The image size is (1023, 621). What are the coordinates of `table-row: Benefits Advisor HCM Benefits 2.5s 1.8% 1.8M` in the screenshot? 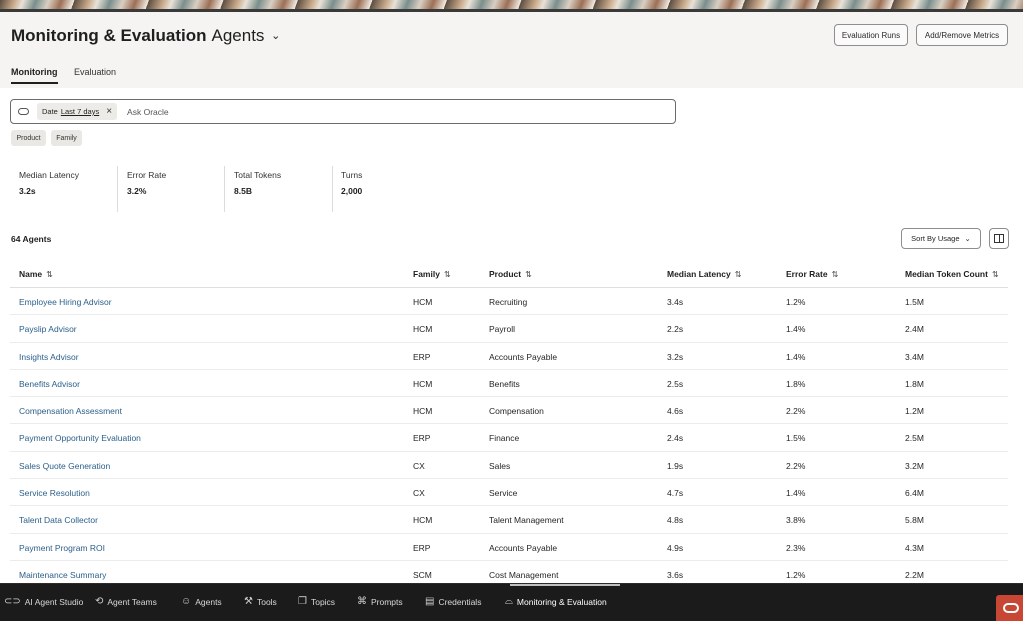 It's located at (509, 384).